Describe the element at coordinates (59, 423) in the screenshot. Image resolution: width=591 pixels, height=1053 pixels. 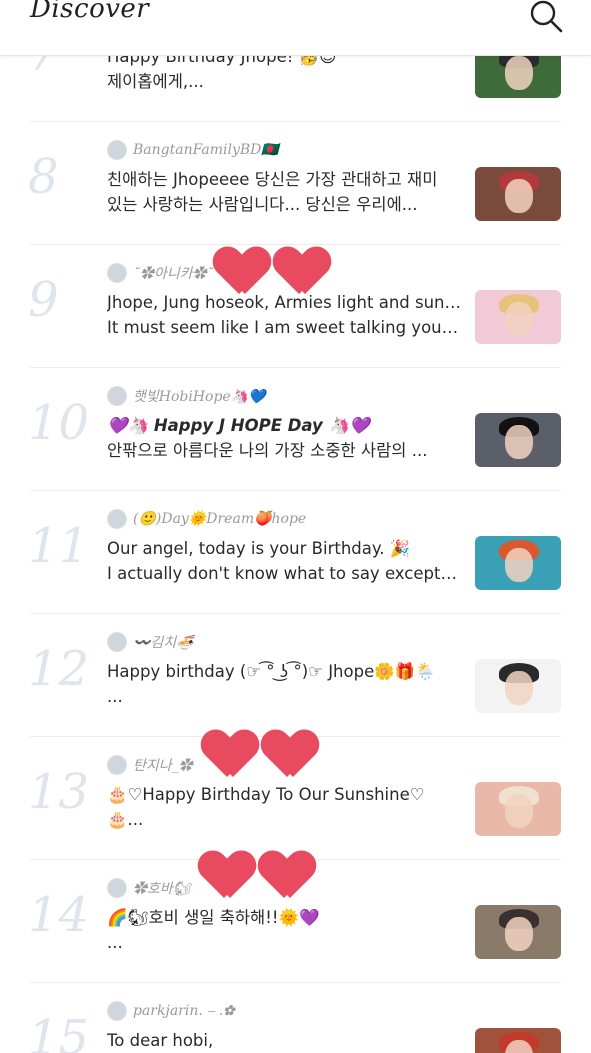
I see `rank-number: 10` at that location.